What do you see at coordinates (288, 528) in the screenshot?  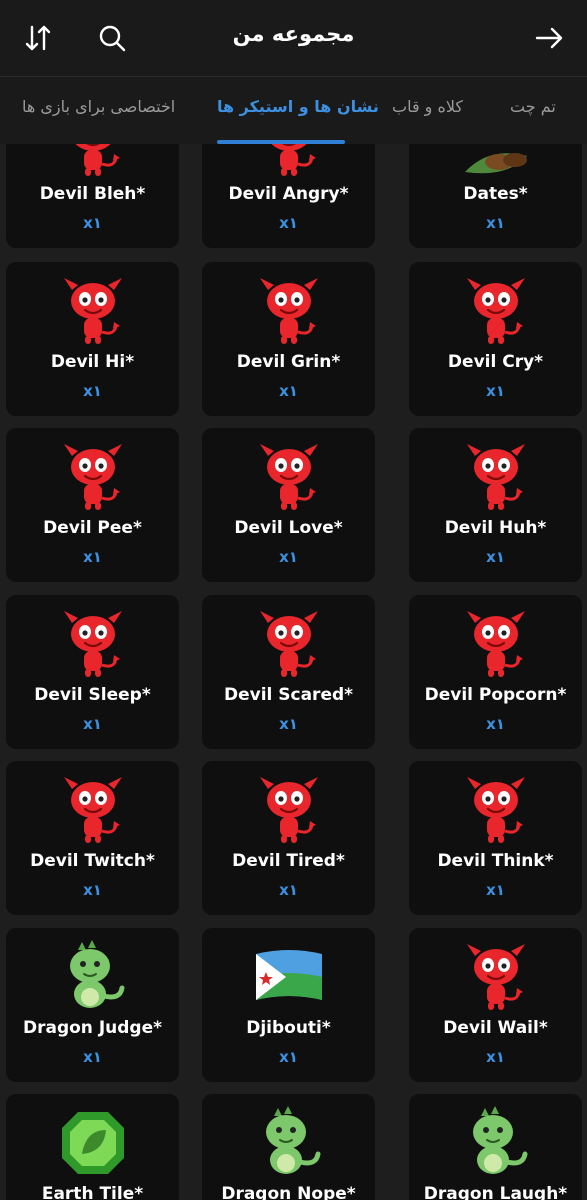 I see `sticker-name: Devil Love*` at bounding box center [288, 528].